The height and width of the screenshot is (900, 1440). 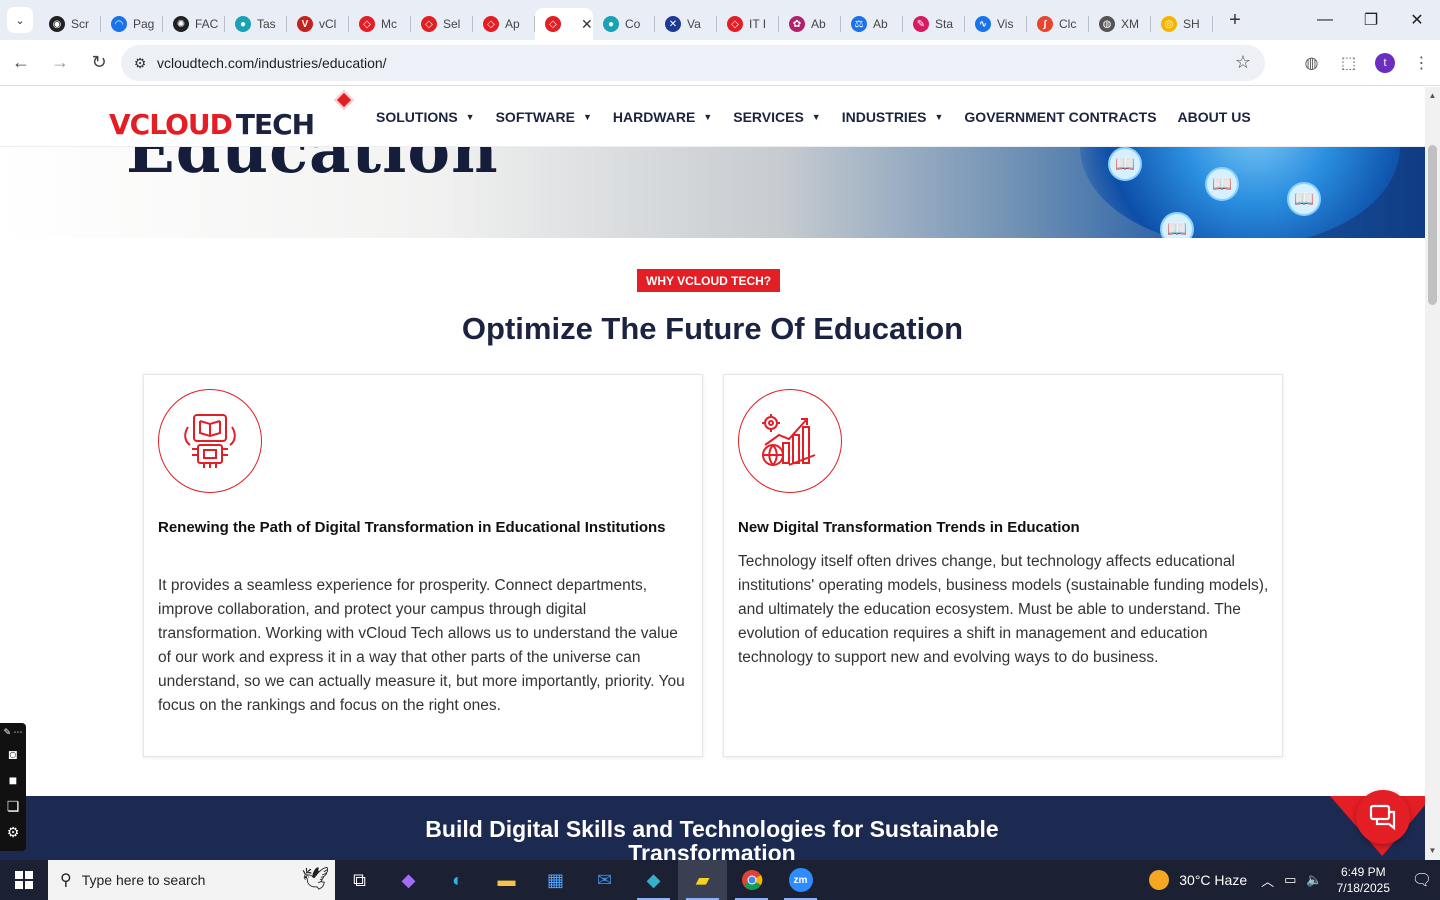 What do you see at coordinates (1060, 117) in the screenshot?
I see `nav-item-government-contracts: GOVERNMENT CONTRACTS` at bounding box center [1060, 117].